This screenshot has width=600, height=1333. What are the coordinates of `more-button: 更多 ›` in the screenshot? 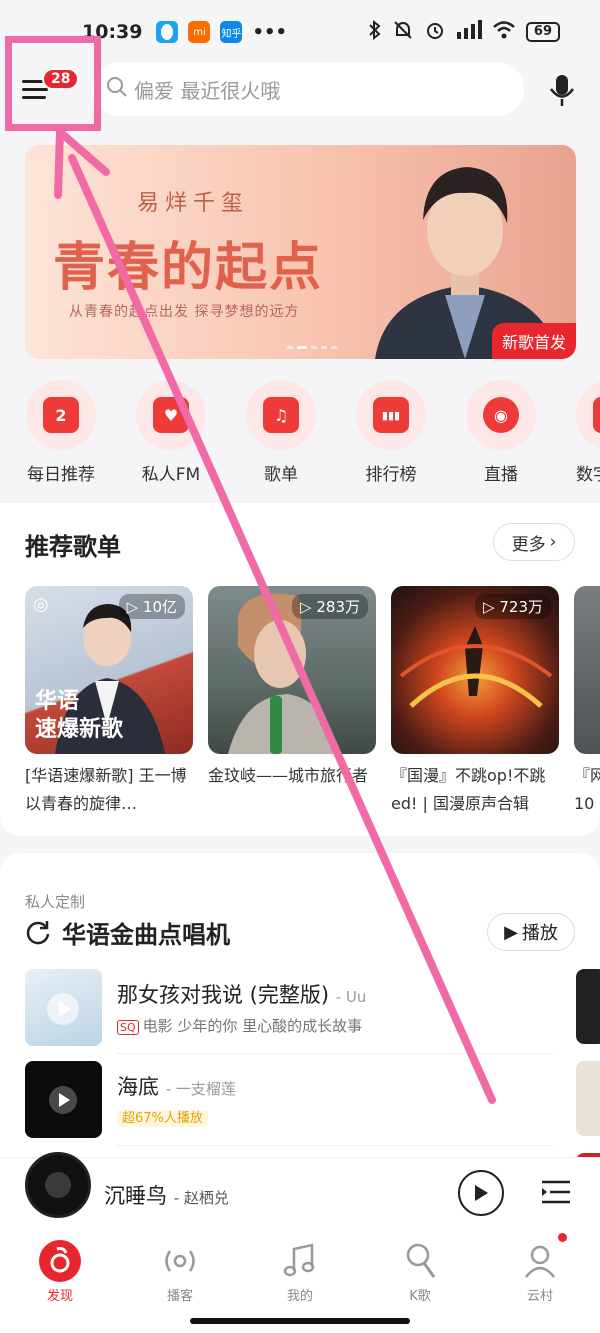 It's located at (534, 542).